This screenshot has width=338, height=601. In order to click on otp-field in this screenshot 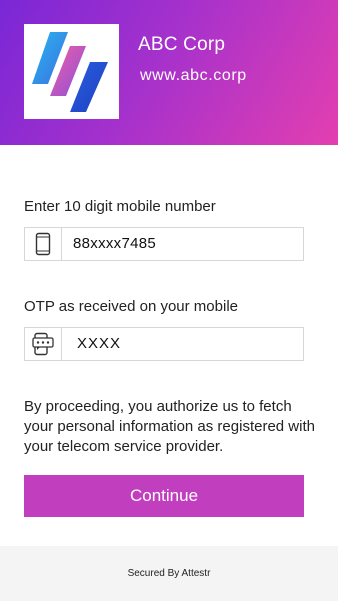, I will do `click(164, 344)`.